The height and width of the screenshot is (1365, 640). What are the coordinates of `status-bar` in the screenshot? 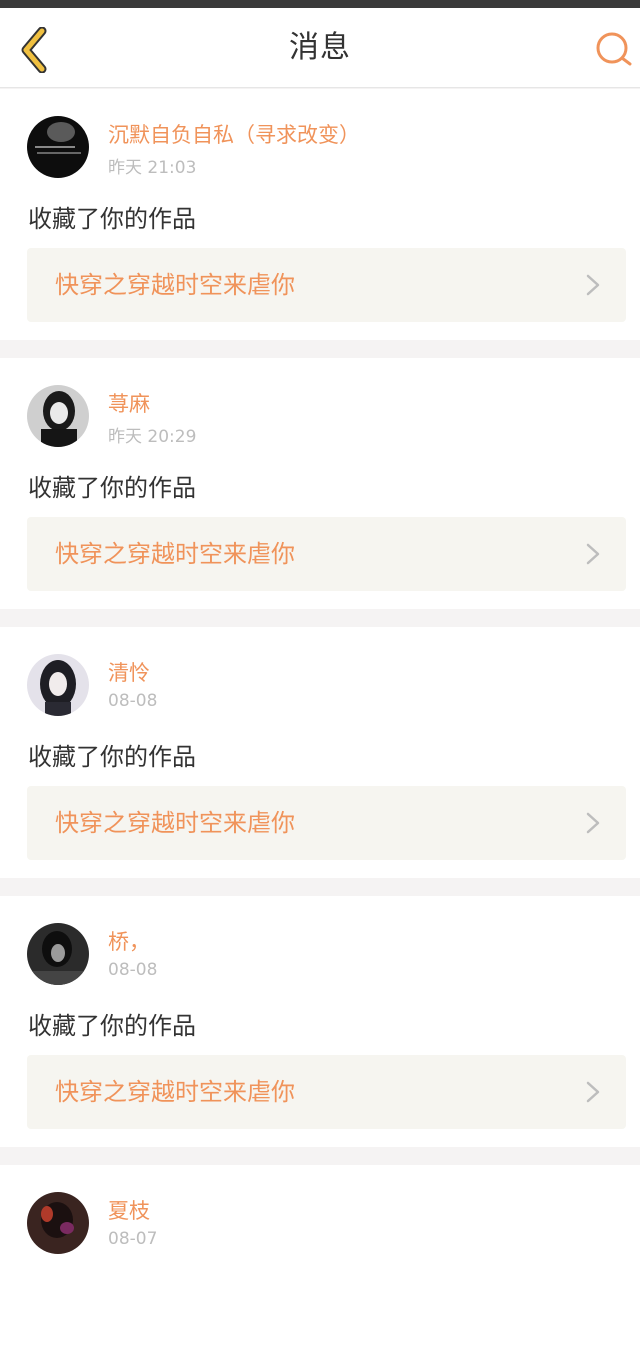 It's located at (320, 4).